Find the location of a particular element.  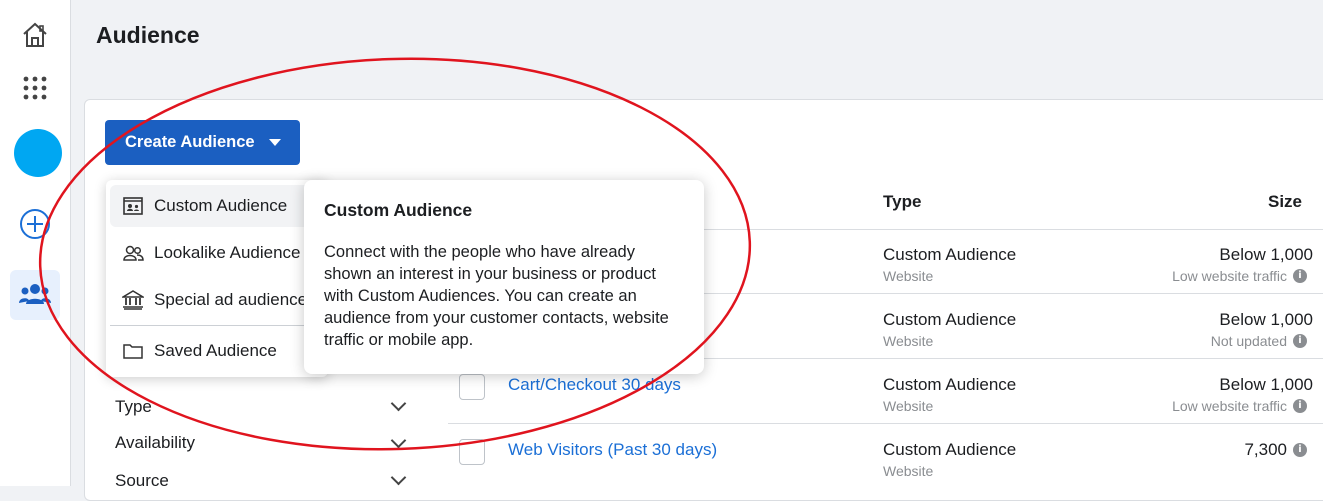

folder-icon is located at coordinates (133, 351).